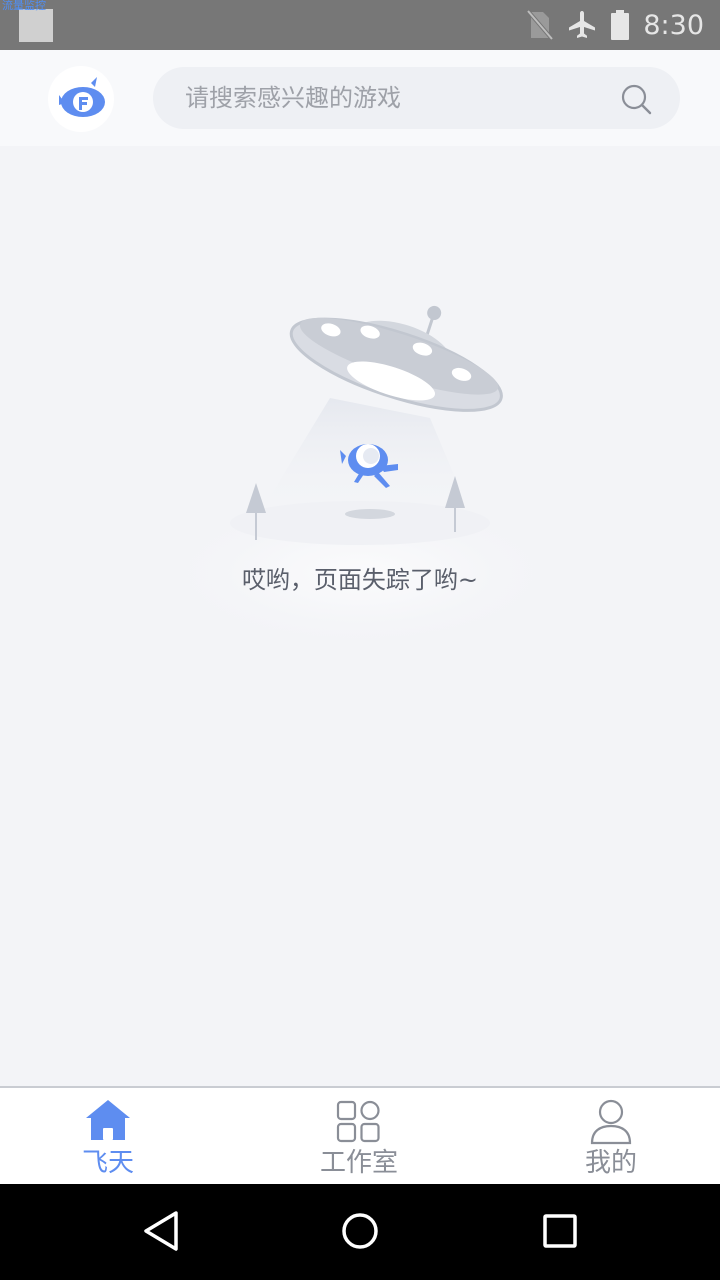 The width and height of the screenshot is (720, 1280). What do you see at coordinates (673, 25) in the screenshot?
I see `status-time: 8:30` at bounding box center [673, 25].